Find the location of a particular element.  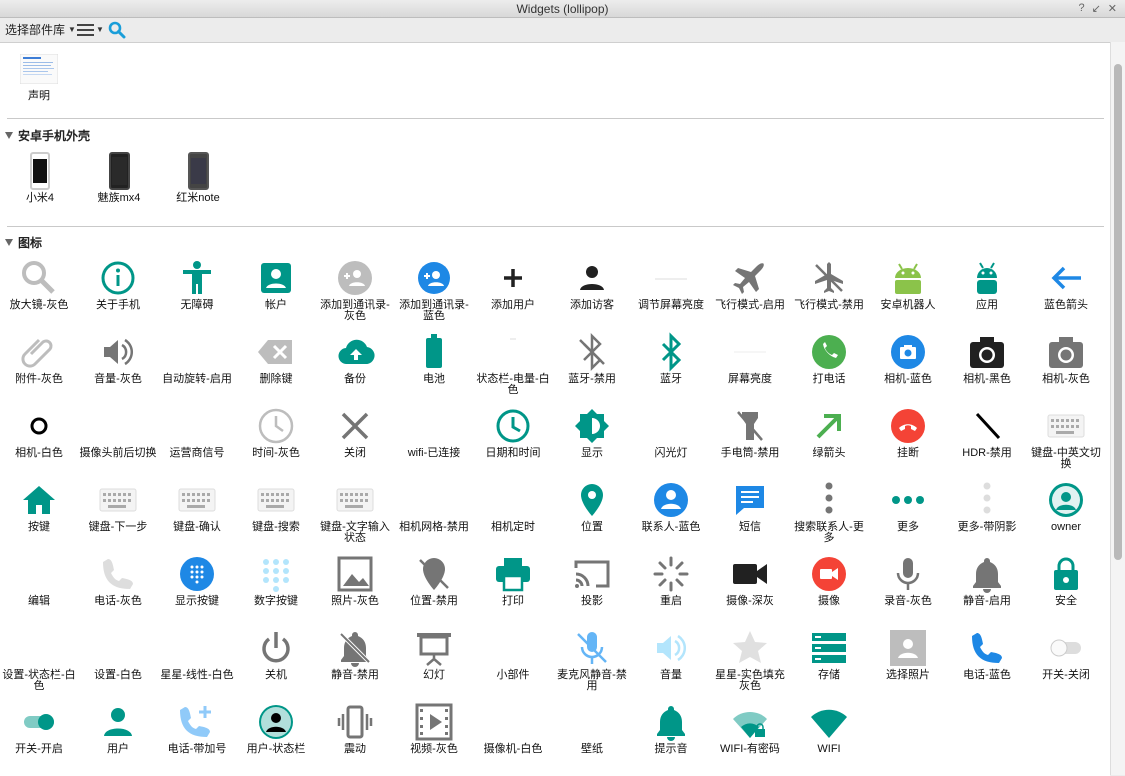

icon-widget: 键盘-搜索 is located at coordinates (276, 506).